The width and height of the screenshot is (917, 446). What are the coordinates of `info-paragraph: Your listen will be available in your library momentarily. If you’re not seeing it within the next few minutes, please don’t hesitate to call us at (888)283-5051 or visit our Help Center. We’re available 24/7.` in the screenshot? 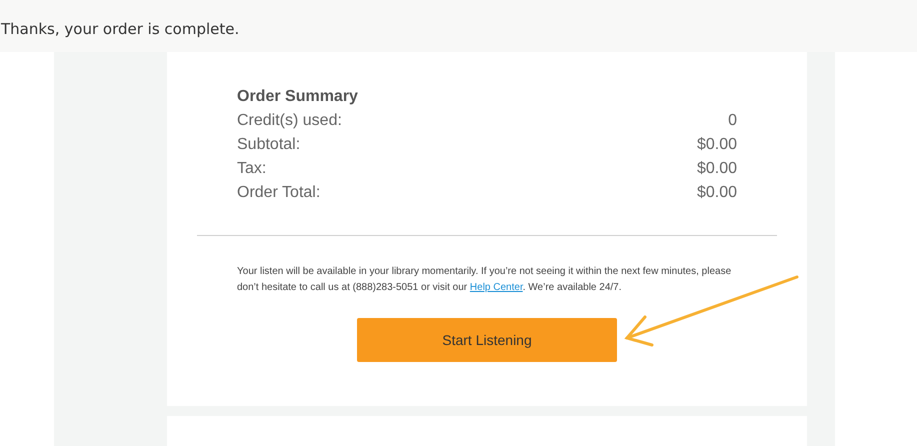 It's located at (484, 280).